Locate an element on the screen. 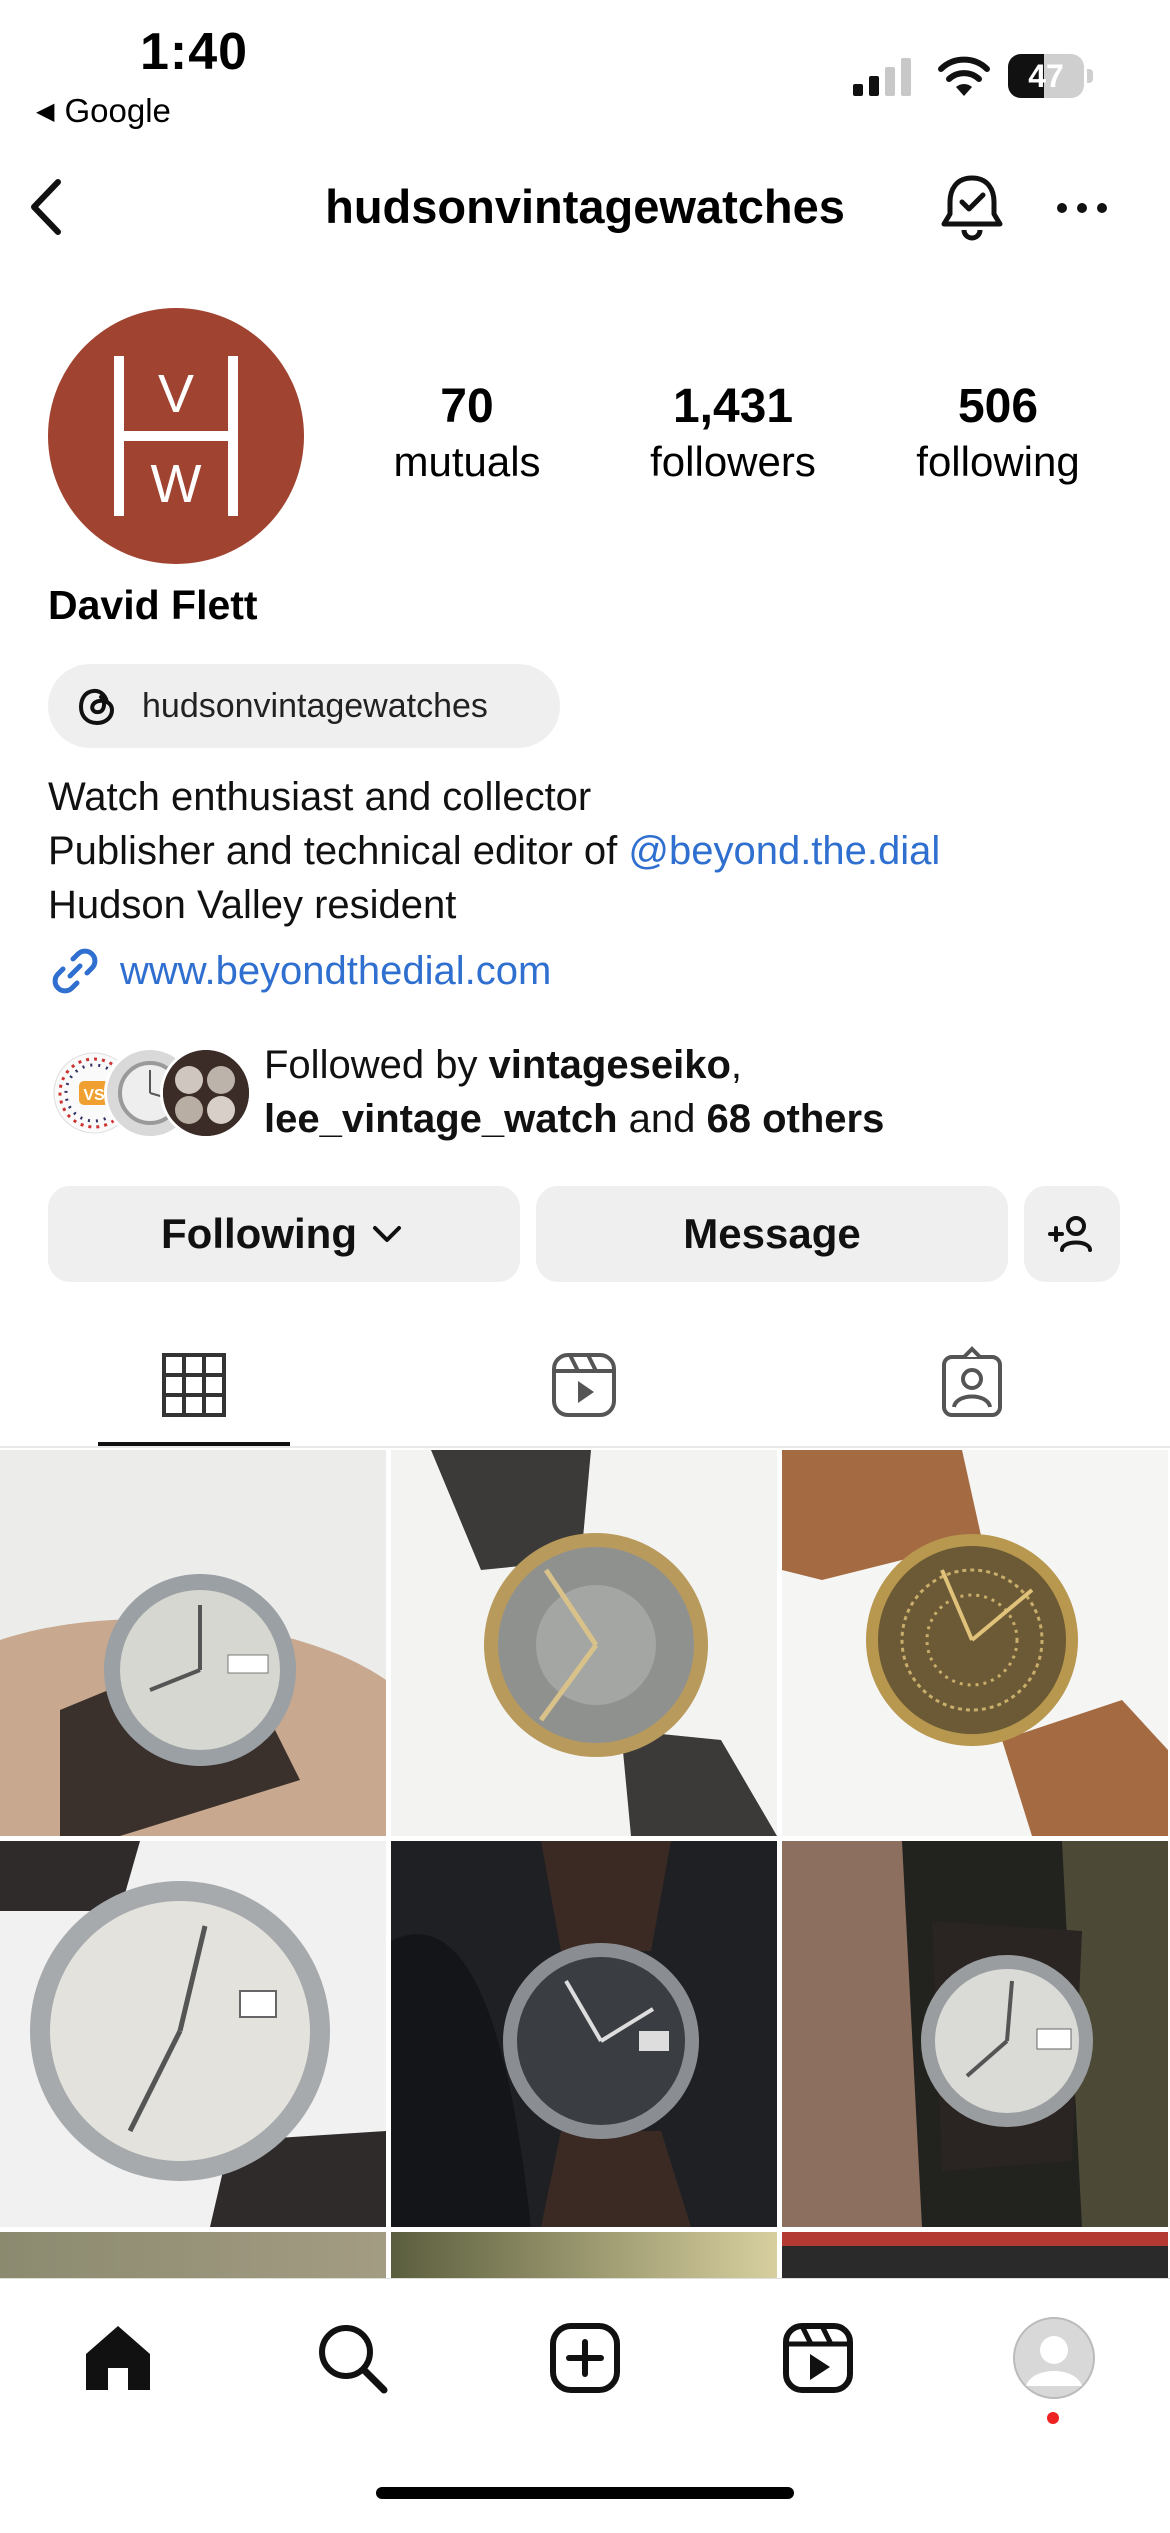 This screenshot has height=2533, width=1170. stat-following-label: following is located at coordinates (998, 461).